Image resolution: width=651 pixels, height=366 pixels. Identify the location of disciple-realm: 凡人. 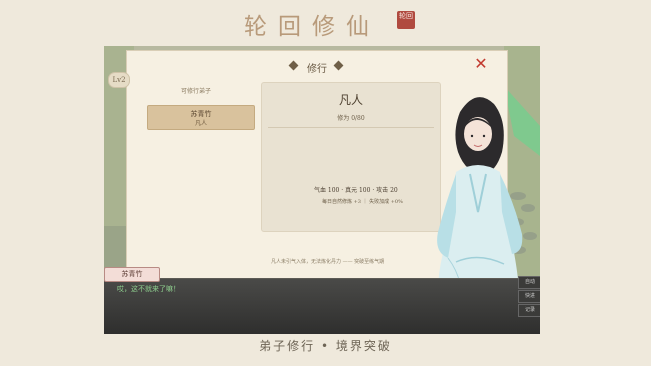
(200, 123).